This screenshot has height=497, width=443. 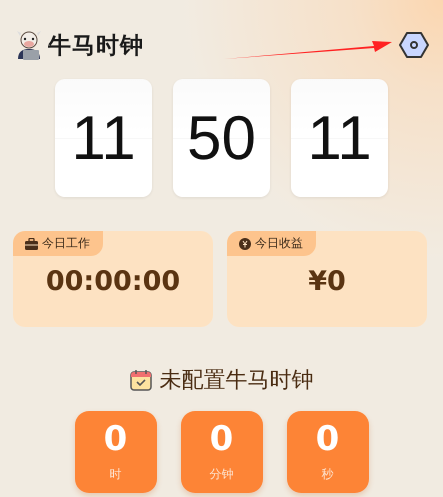 What do you see at coordinates (31, 244) in the screenshot?
I see `briefcase-icon` at bounding box center [31, 244].